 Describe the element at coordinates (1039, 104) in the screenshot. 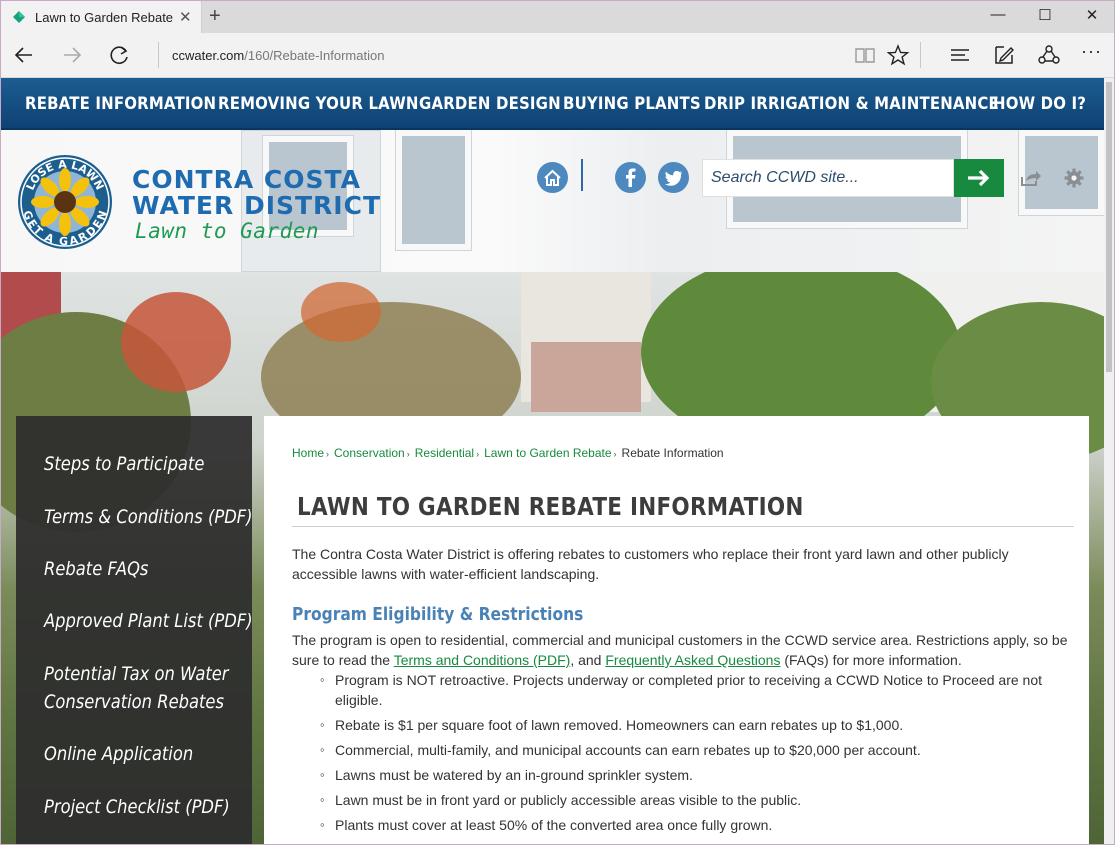

I see `nav-how-do-i: HOW DO I?` at that location.